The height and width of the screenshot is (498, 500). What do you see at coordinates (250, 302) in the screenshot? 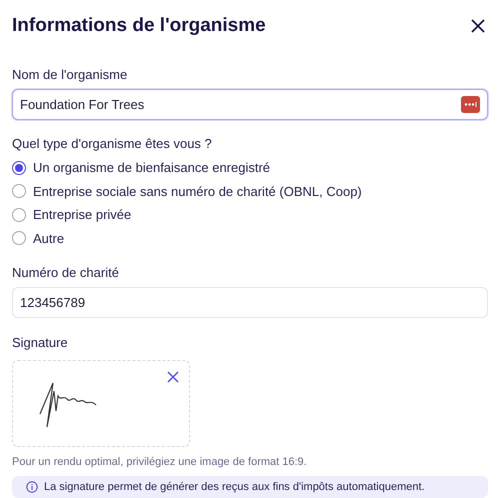
I see `input-field: 123456789` at bounding box center [250, 302].